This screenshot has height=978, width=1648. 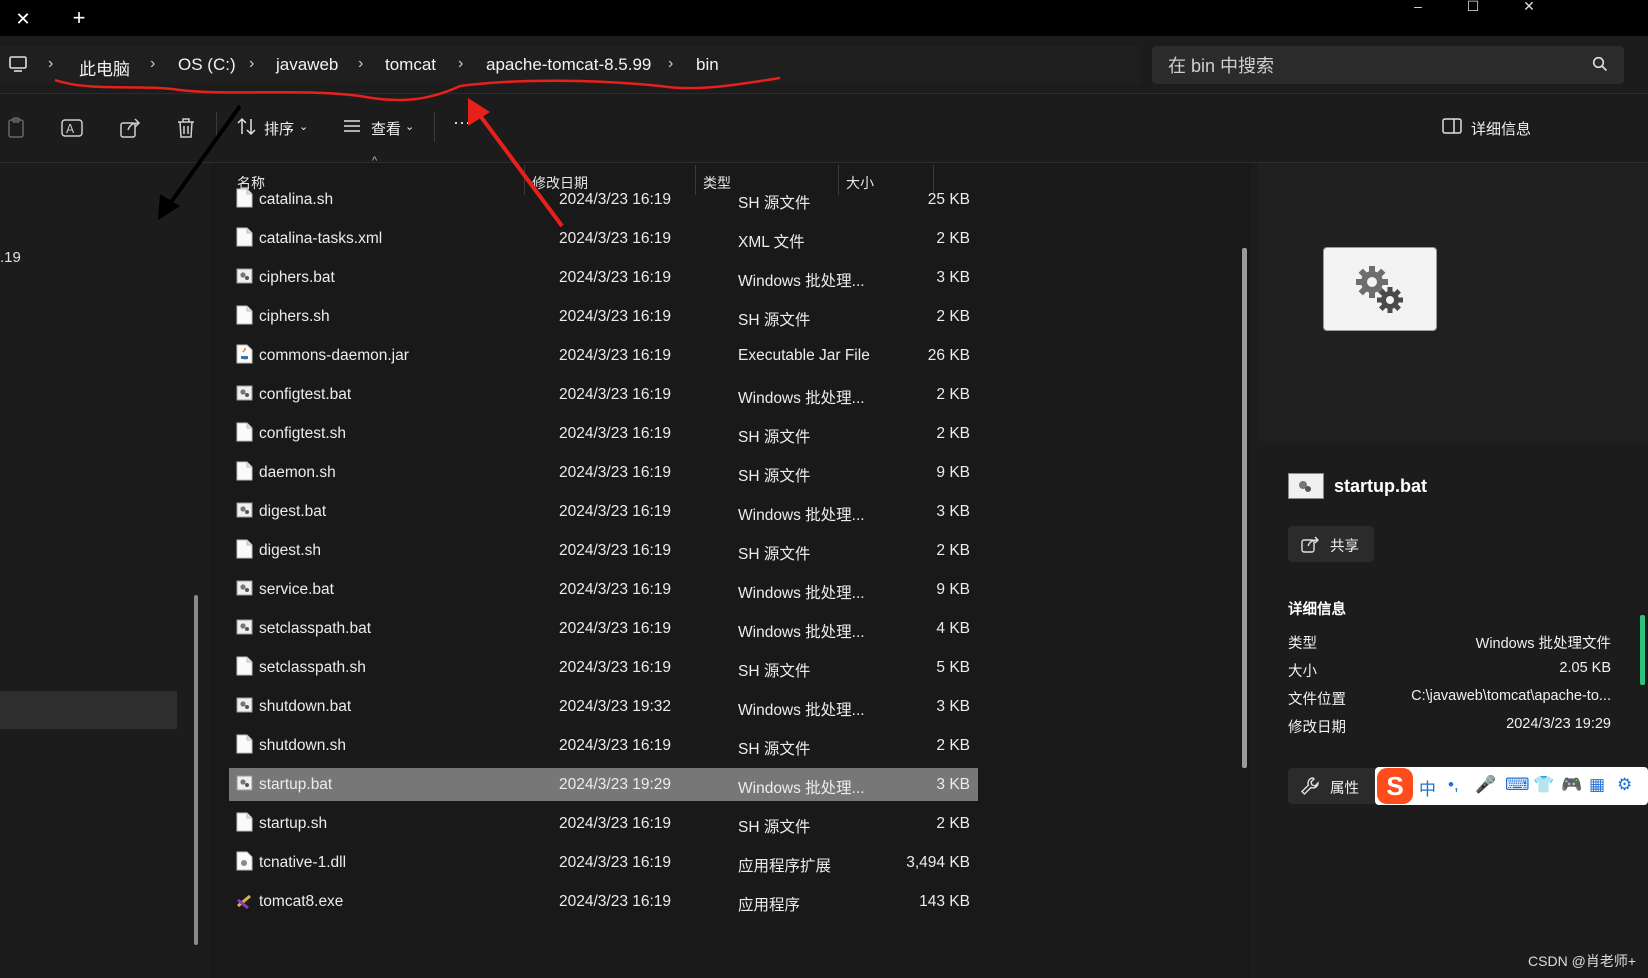 What do you see at coordinates (169, 207) in the screenshot?
I see `black-arrowhead-annotation` at bounding box center [169, 207].